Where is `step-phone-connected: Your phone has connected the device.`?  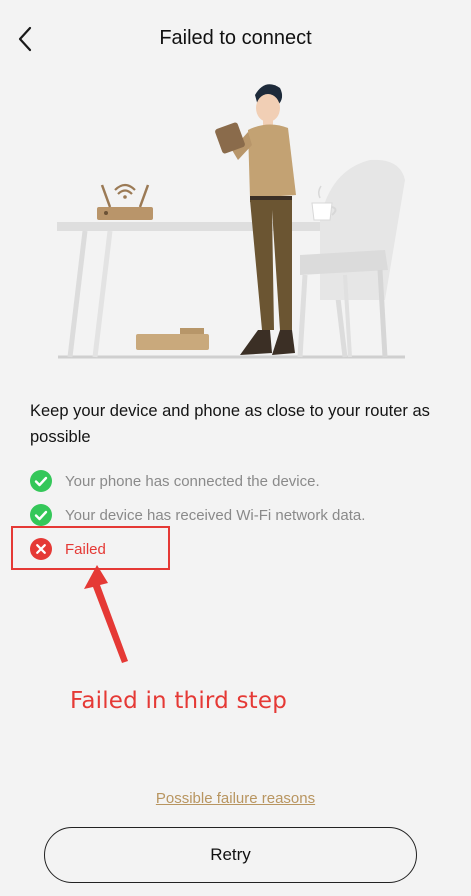
step-phone-connected: Your phone has connected the device. is located at coordinates (175, 481).